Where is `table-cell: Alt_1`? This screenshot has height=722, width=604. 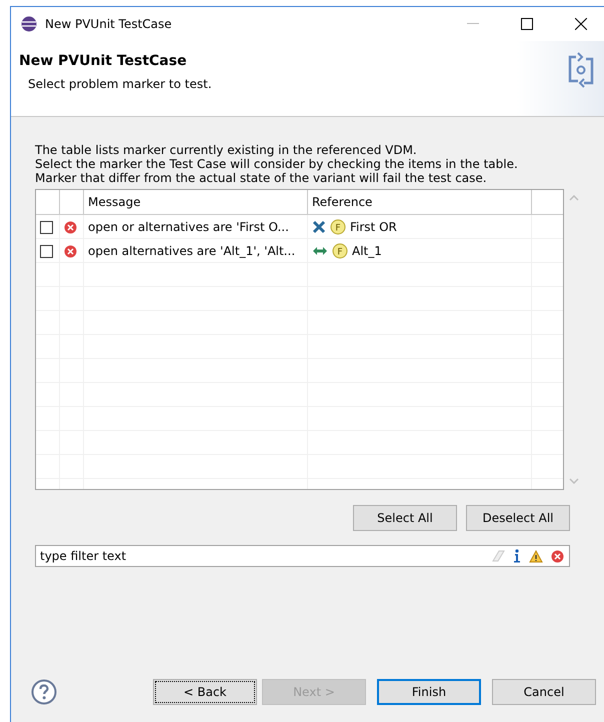 table-cell: Alt_1 is located at coordinates (367, 251).